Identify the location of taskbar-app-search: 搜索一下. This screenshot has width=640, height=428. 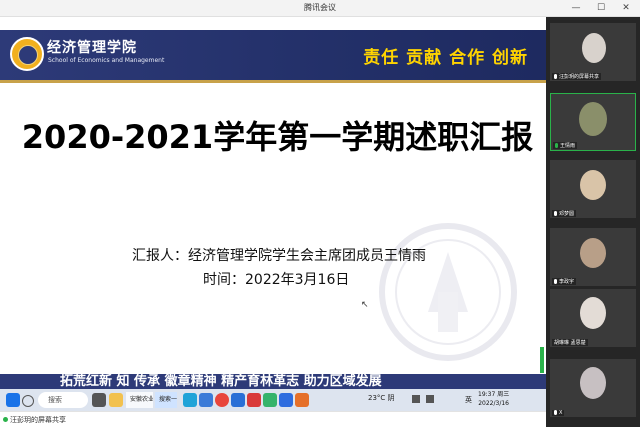
(166, 400).